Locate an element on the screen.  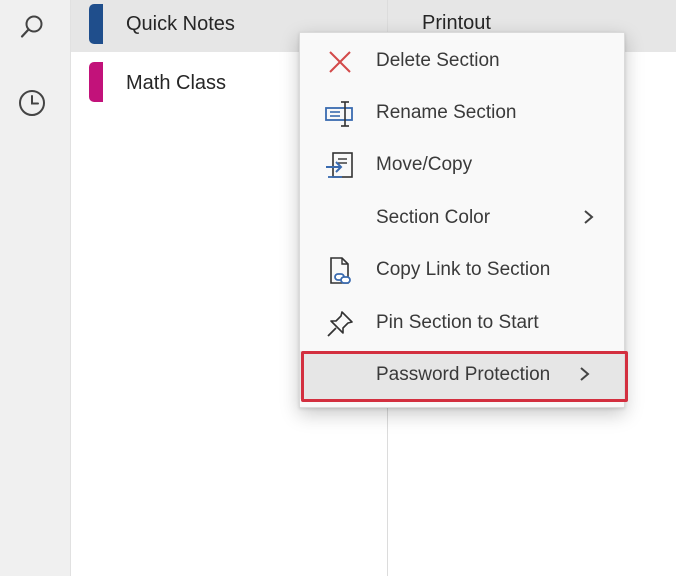
menu-item-pin-section: Pin Section to Start is located at coordinates (462, 323).